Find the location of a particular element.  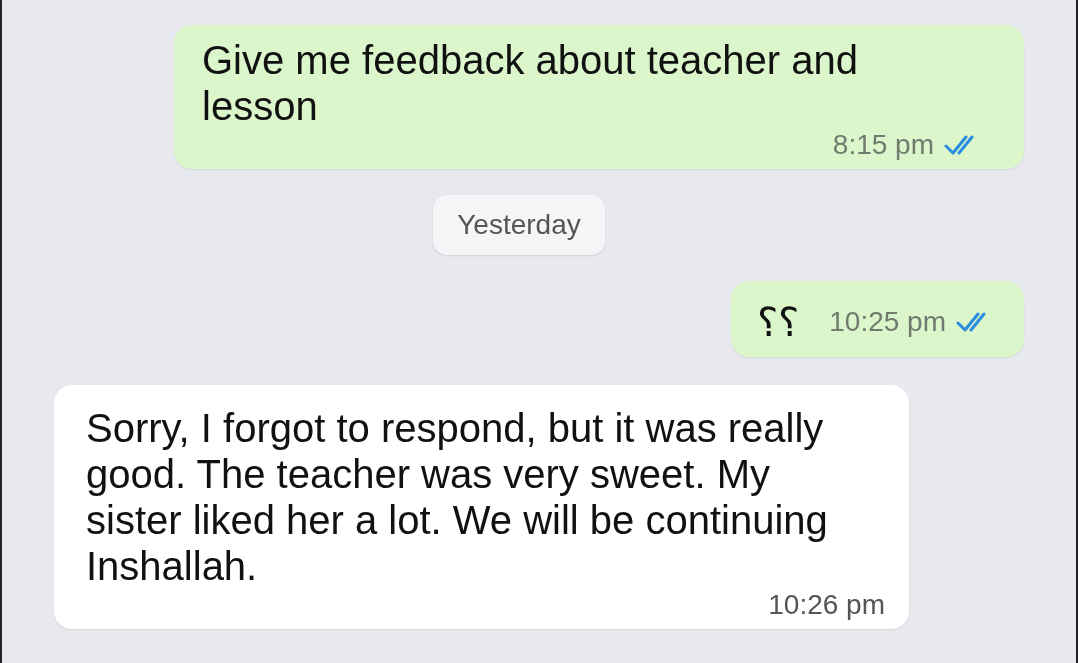

message-text: Give me feedback about teacher and lesson is located at coordinates (530, 83).